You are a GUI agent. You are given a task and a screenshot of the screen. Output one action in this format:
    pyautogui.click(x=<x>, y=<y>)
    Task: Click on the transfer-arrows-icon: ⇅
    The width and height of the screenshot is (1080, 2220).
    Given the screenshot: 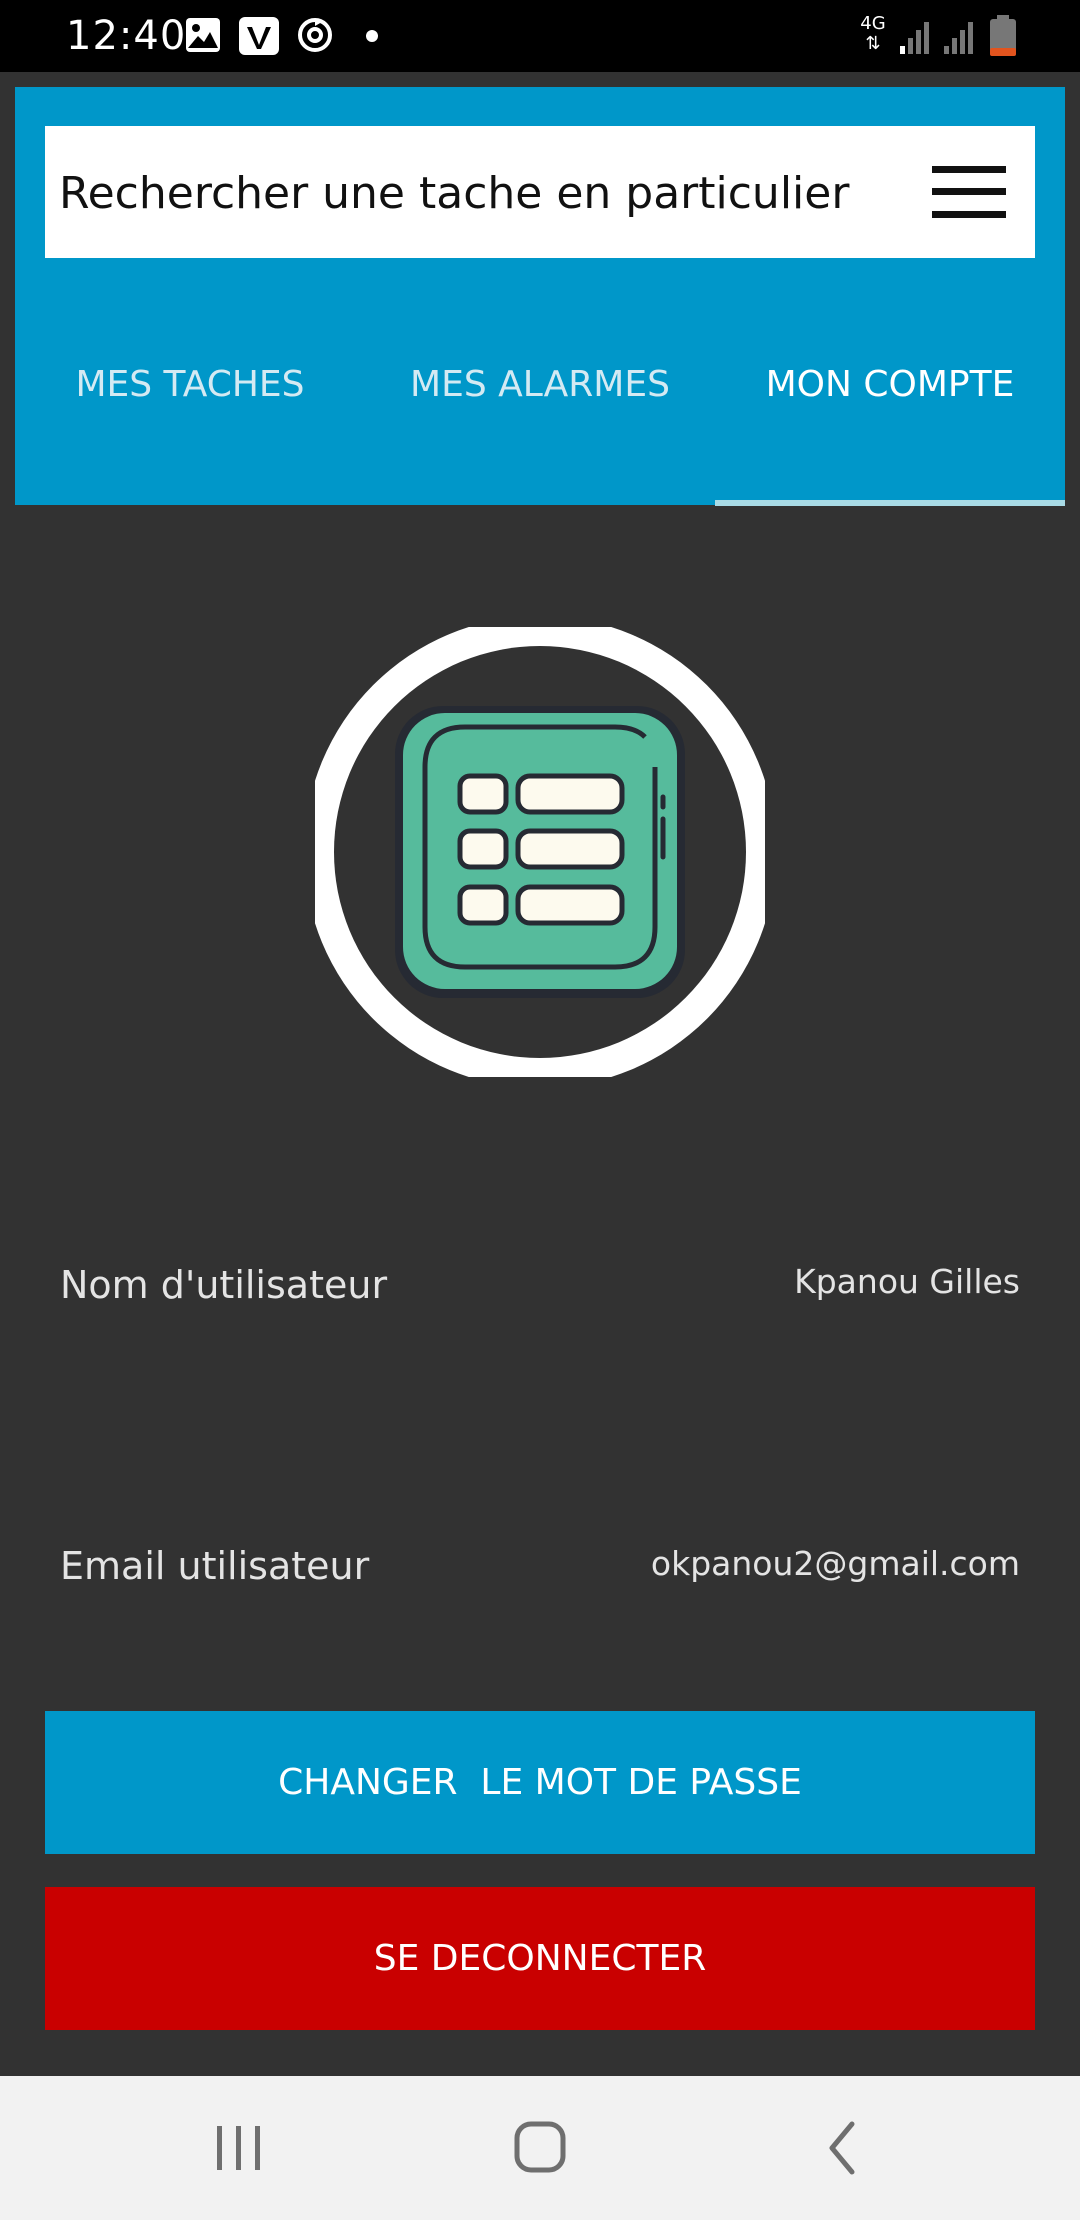 What is the action you would take?
    pyautogui.click(x=873, y=43)
    